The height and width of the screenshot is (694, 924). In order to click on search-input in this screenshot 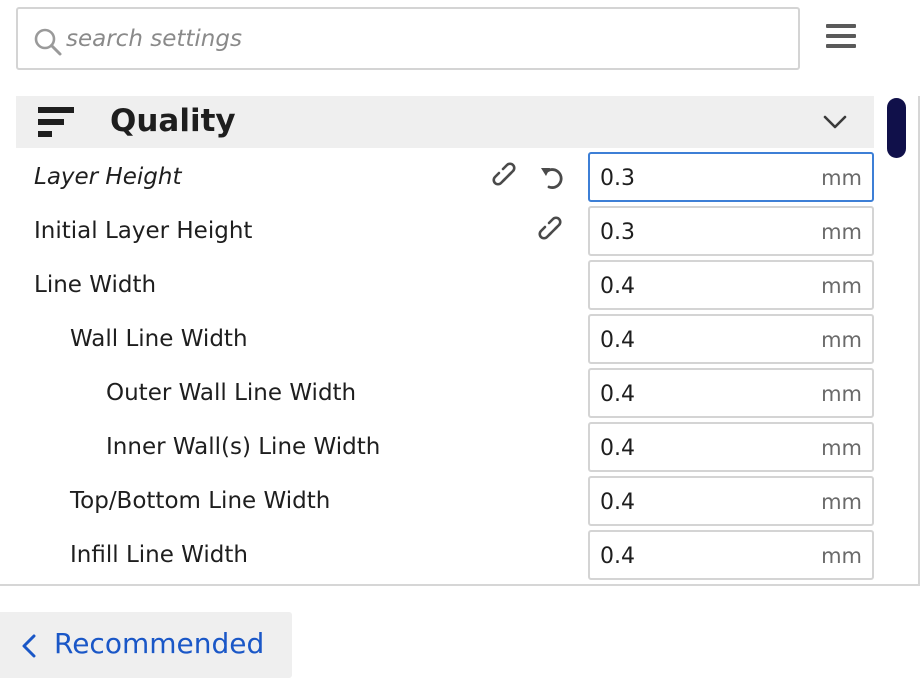, I will do `click(416, 39)`.